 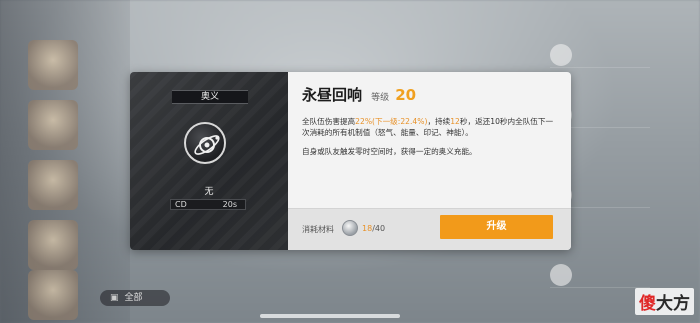 I want to click on filter-all-button: ▣ 全部, so click(x=135, y=298).